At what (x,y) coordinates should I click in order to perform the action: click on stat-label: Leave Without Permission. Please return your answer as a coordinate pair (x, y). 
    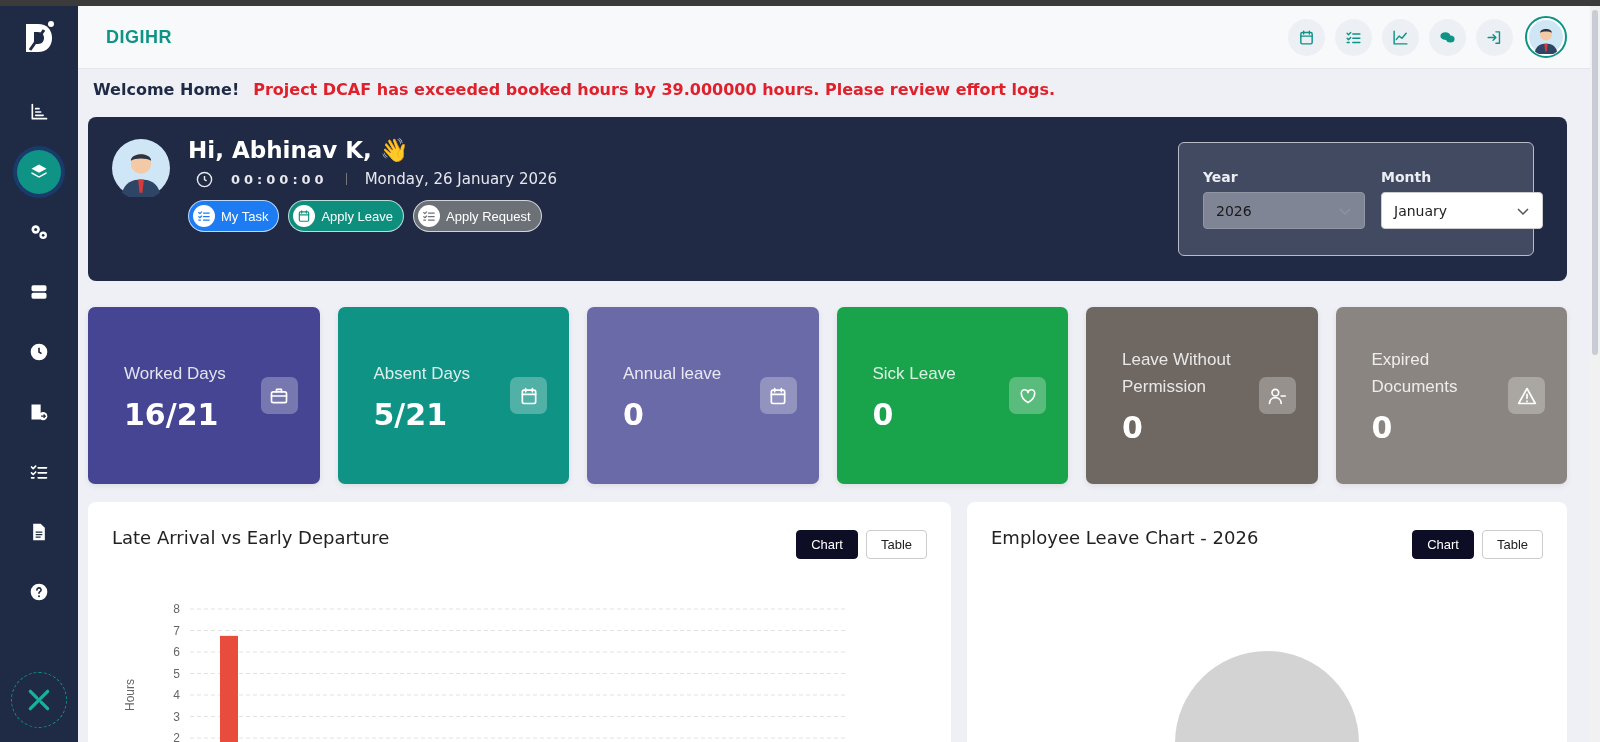
    Looking at the image, I should click on (1177, 373).